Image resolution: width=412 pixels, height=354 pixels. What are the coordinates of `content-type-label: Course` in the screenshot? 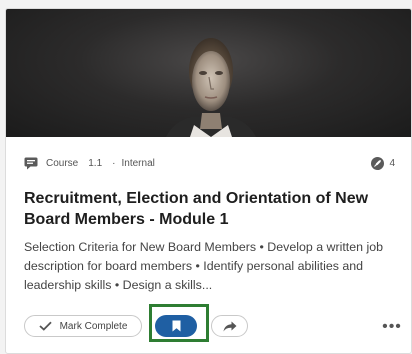 It's located at (62, 163).